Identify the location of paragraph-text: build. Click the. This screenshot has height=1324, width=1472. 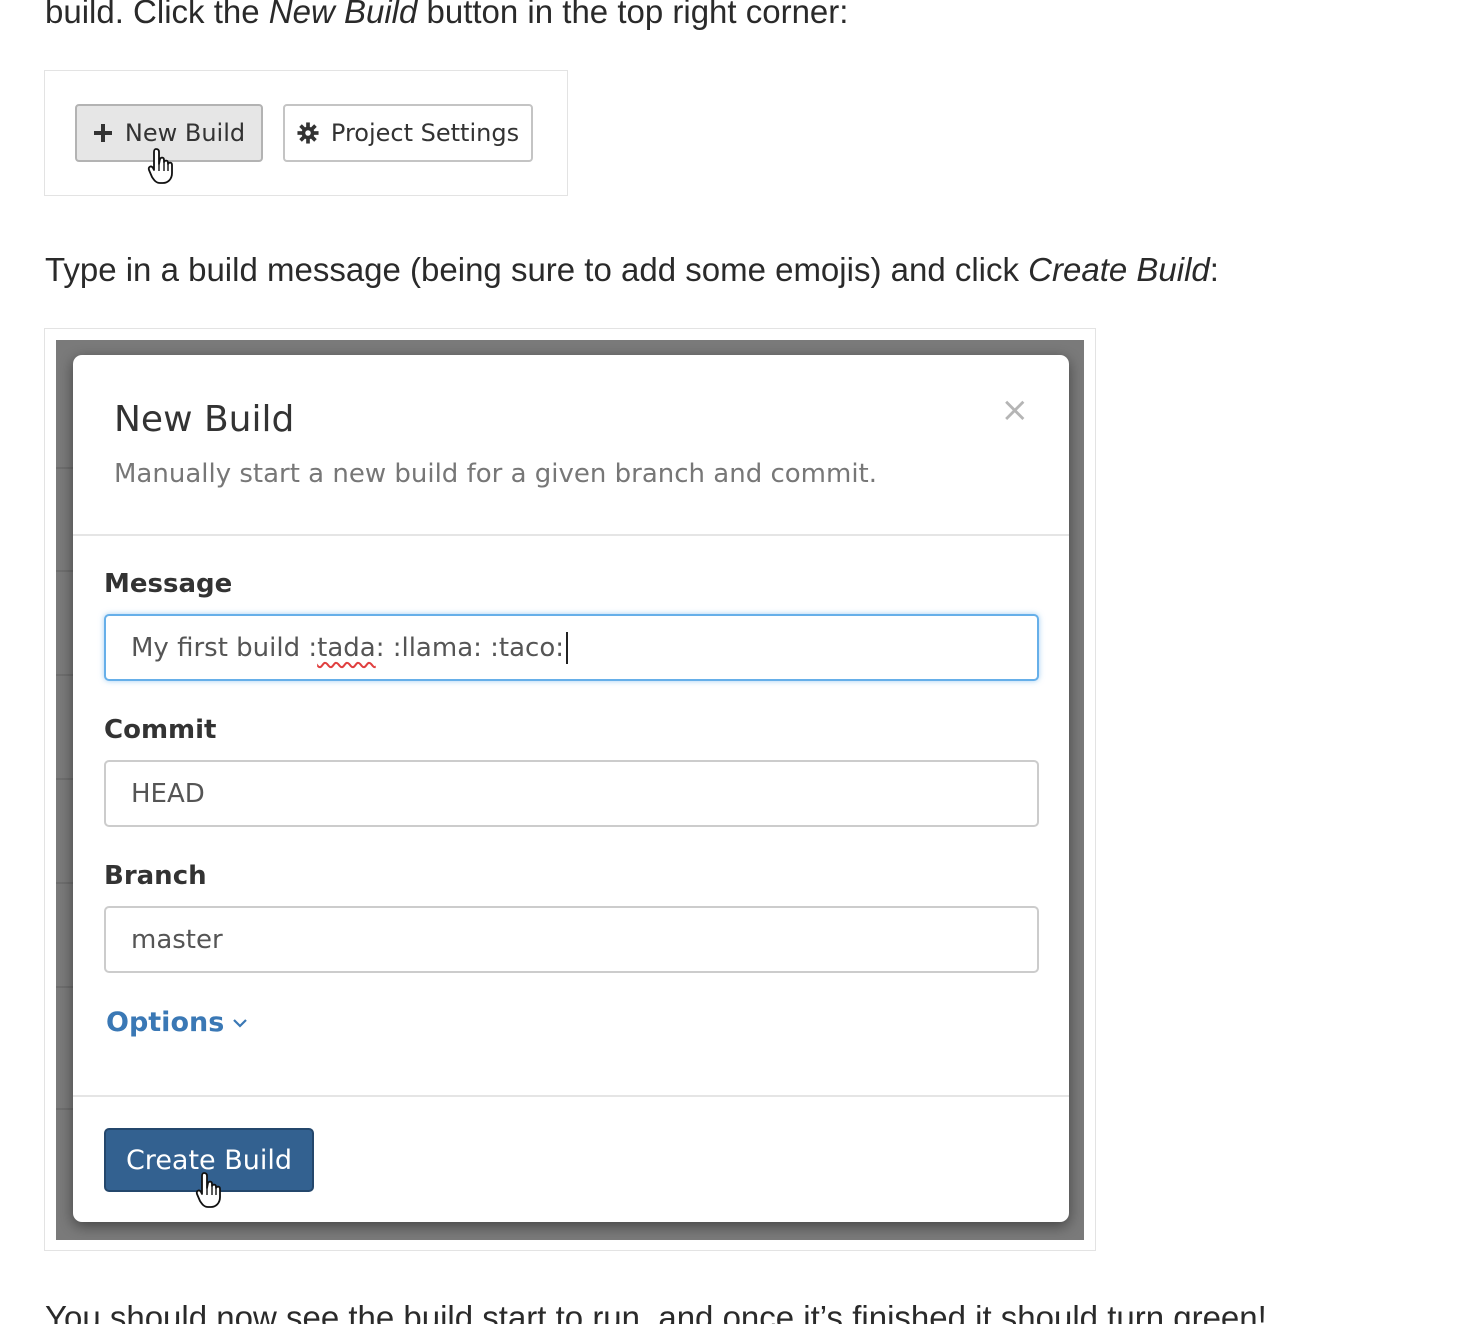
(157, 15).